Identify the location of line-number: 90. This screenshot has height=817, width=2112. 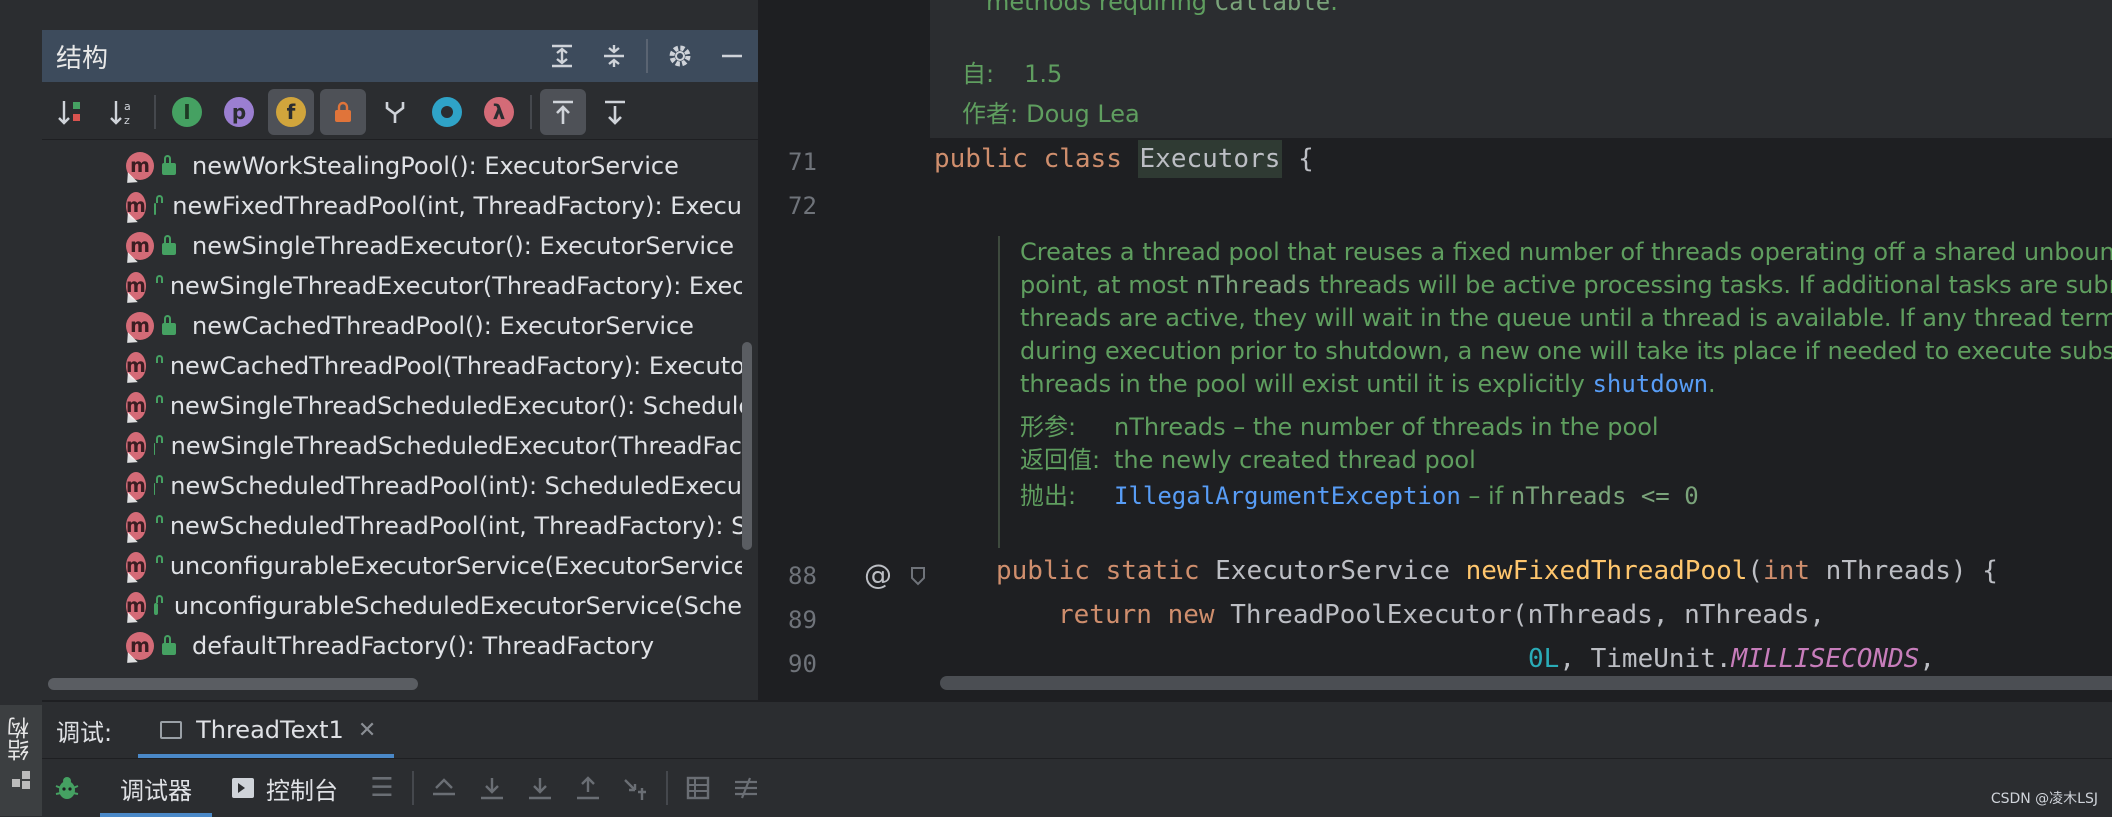
(802, 664).